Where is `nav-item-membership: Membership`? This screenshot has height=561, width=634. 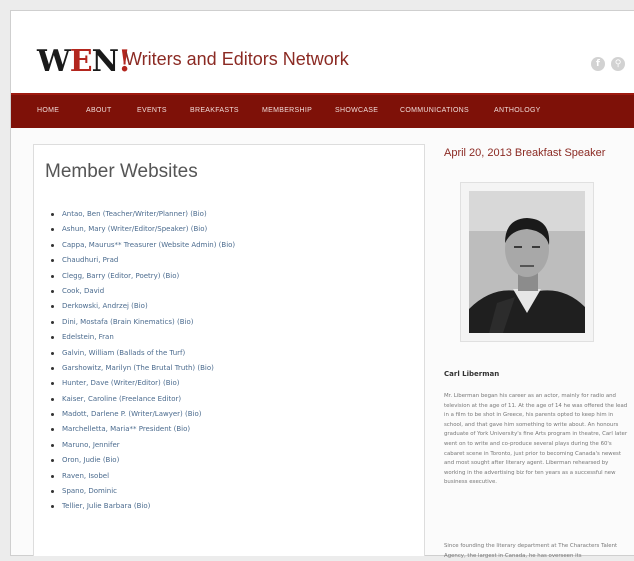 nav-item-membership: Membership is located at coordinates (287, 111).